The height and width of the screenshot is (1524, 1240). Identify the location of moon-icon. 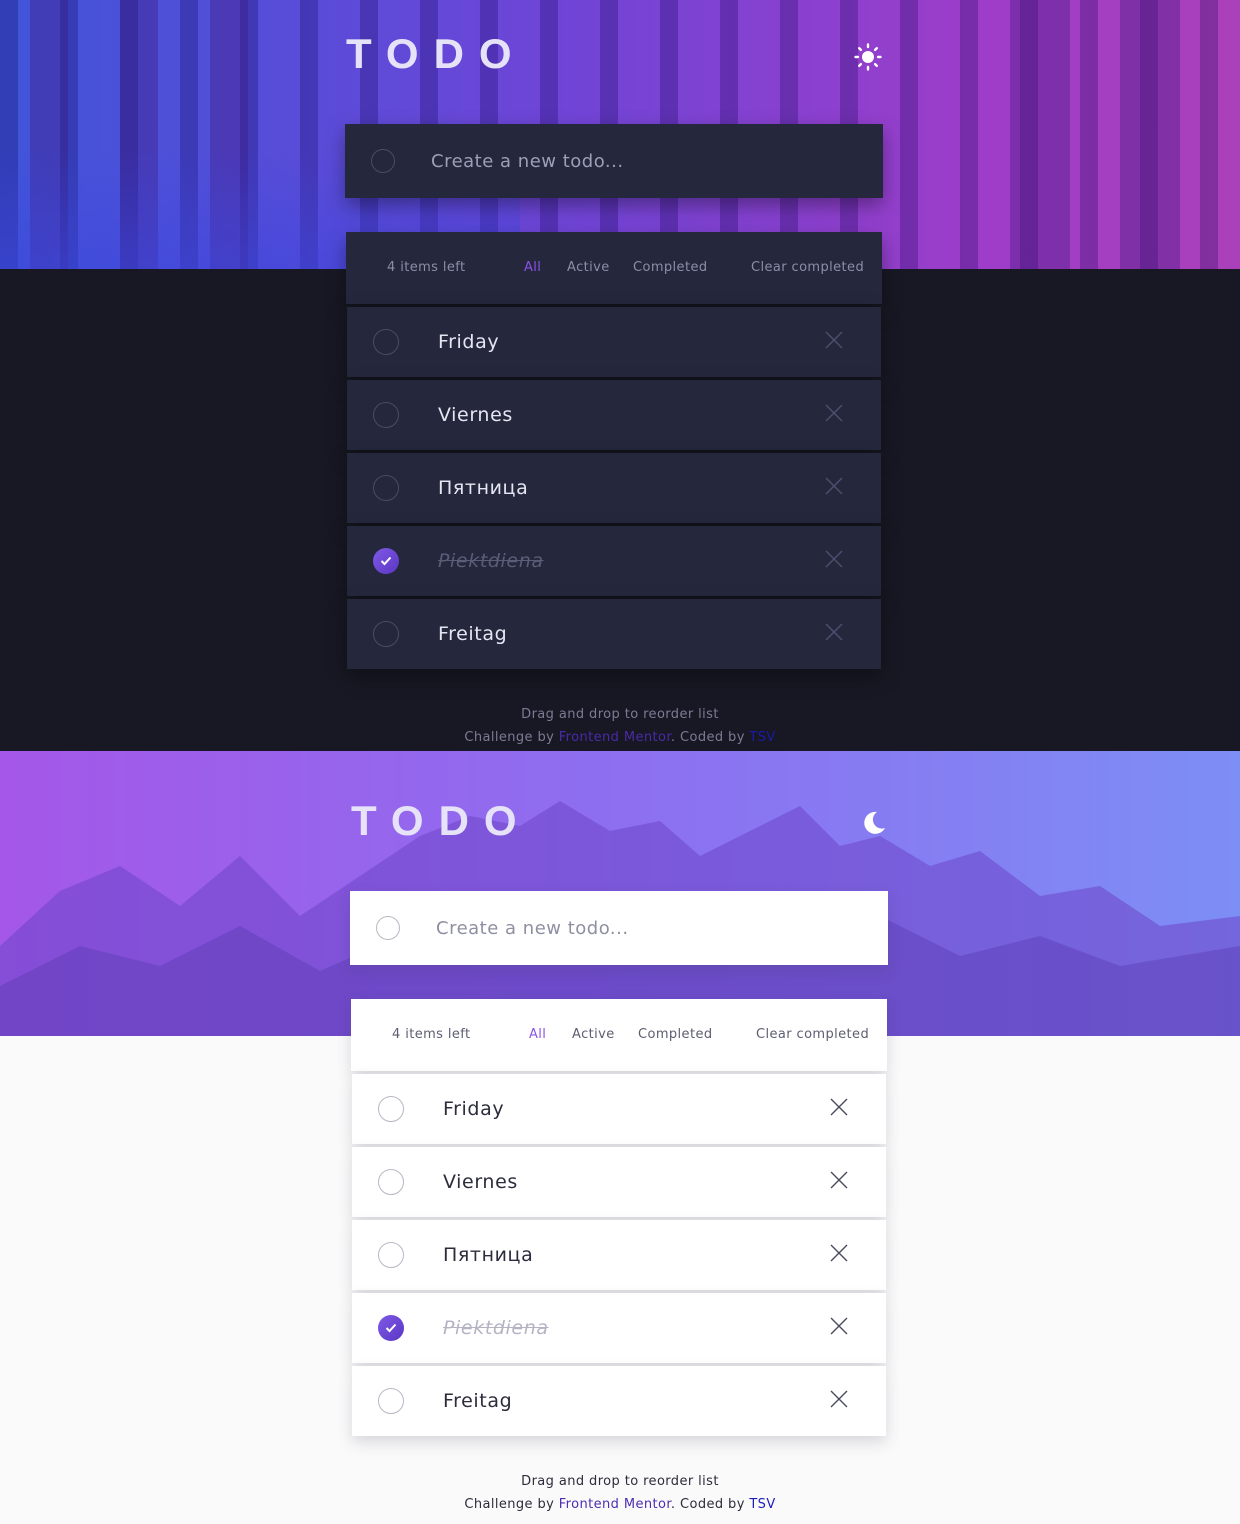
(874, 822).